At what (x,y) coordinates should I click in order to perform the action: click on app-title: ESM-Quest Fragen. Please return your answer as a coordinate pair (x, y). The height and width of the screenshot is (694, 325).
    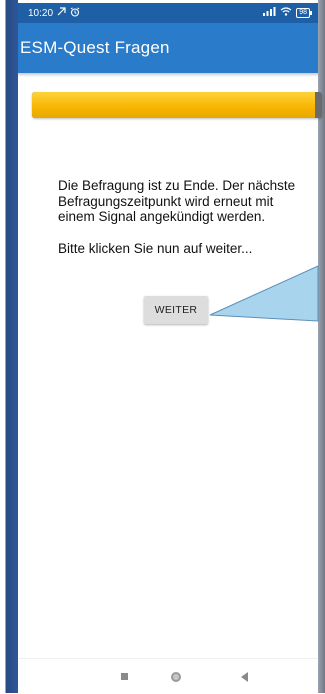
    Looking at the image, I should click on (95, 47).